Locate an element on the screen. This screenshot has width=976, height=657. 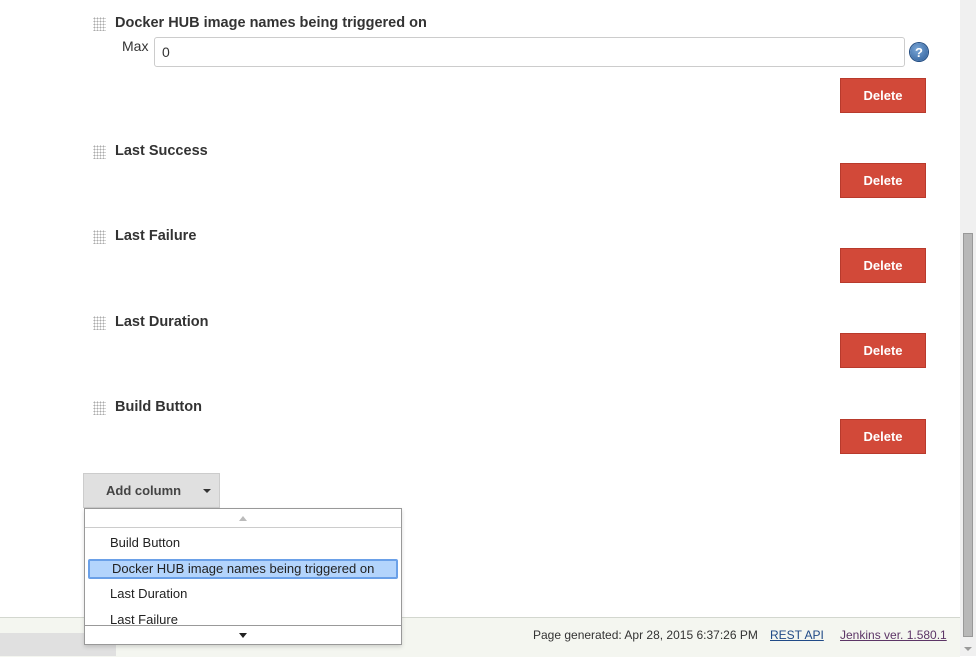
arrow-down-icon is located at coordinates (243, 635).